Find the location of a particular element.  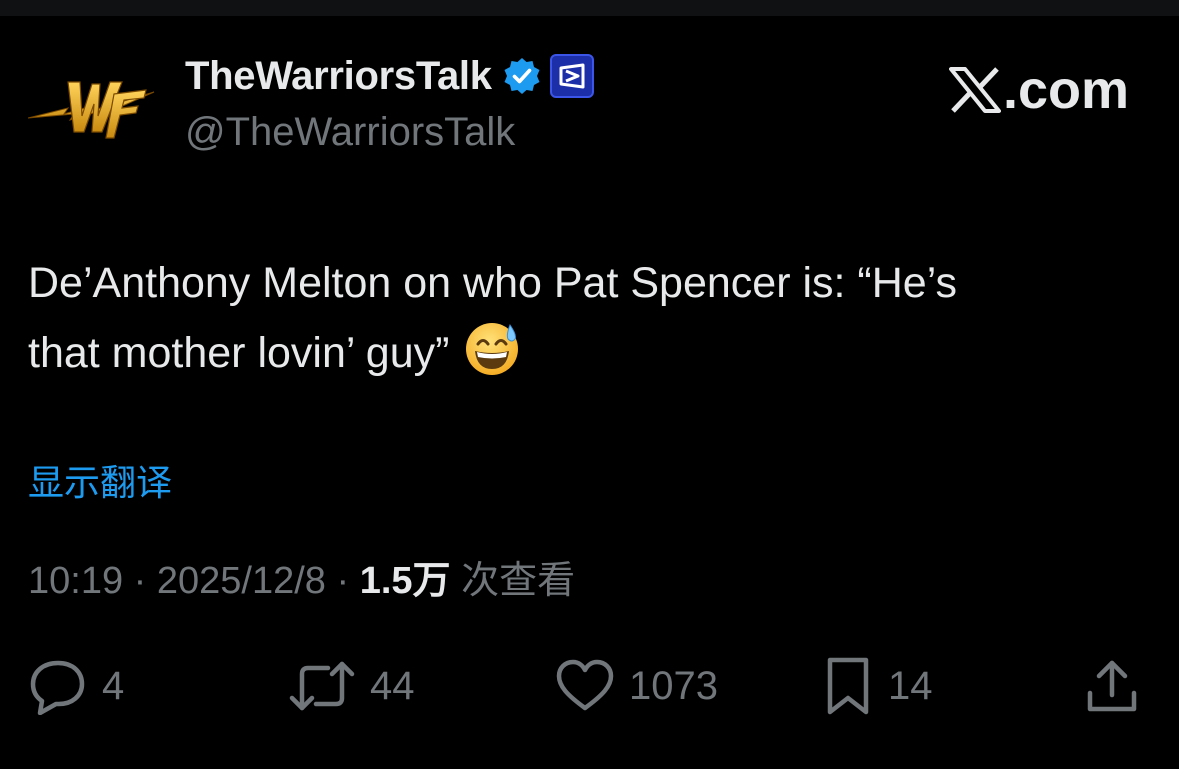

tweet-text-line-2: that mother lovin’ guy” is located at coordinates (239, 353).